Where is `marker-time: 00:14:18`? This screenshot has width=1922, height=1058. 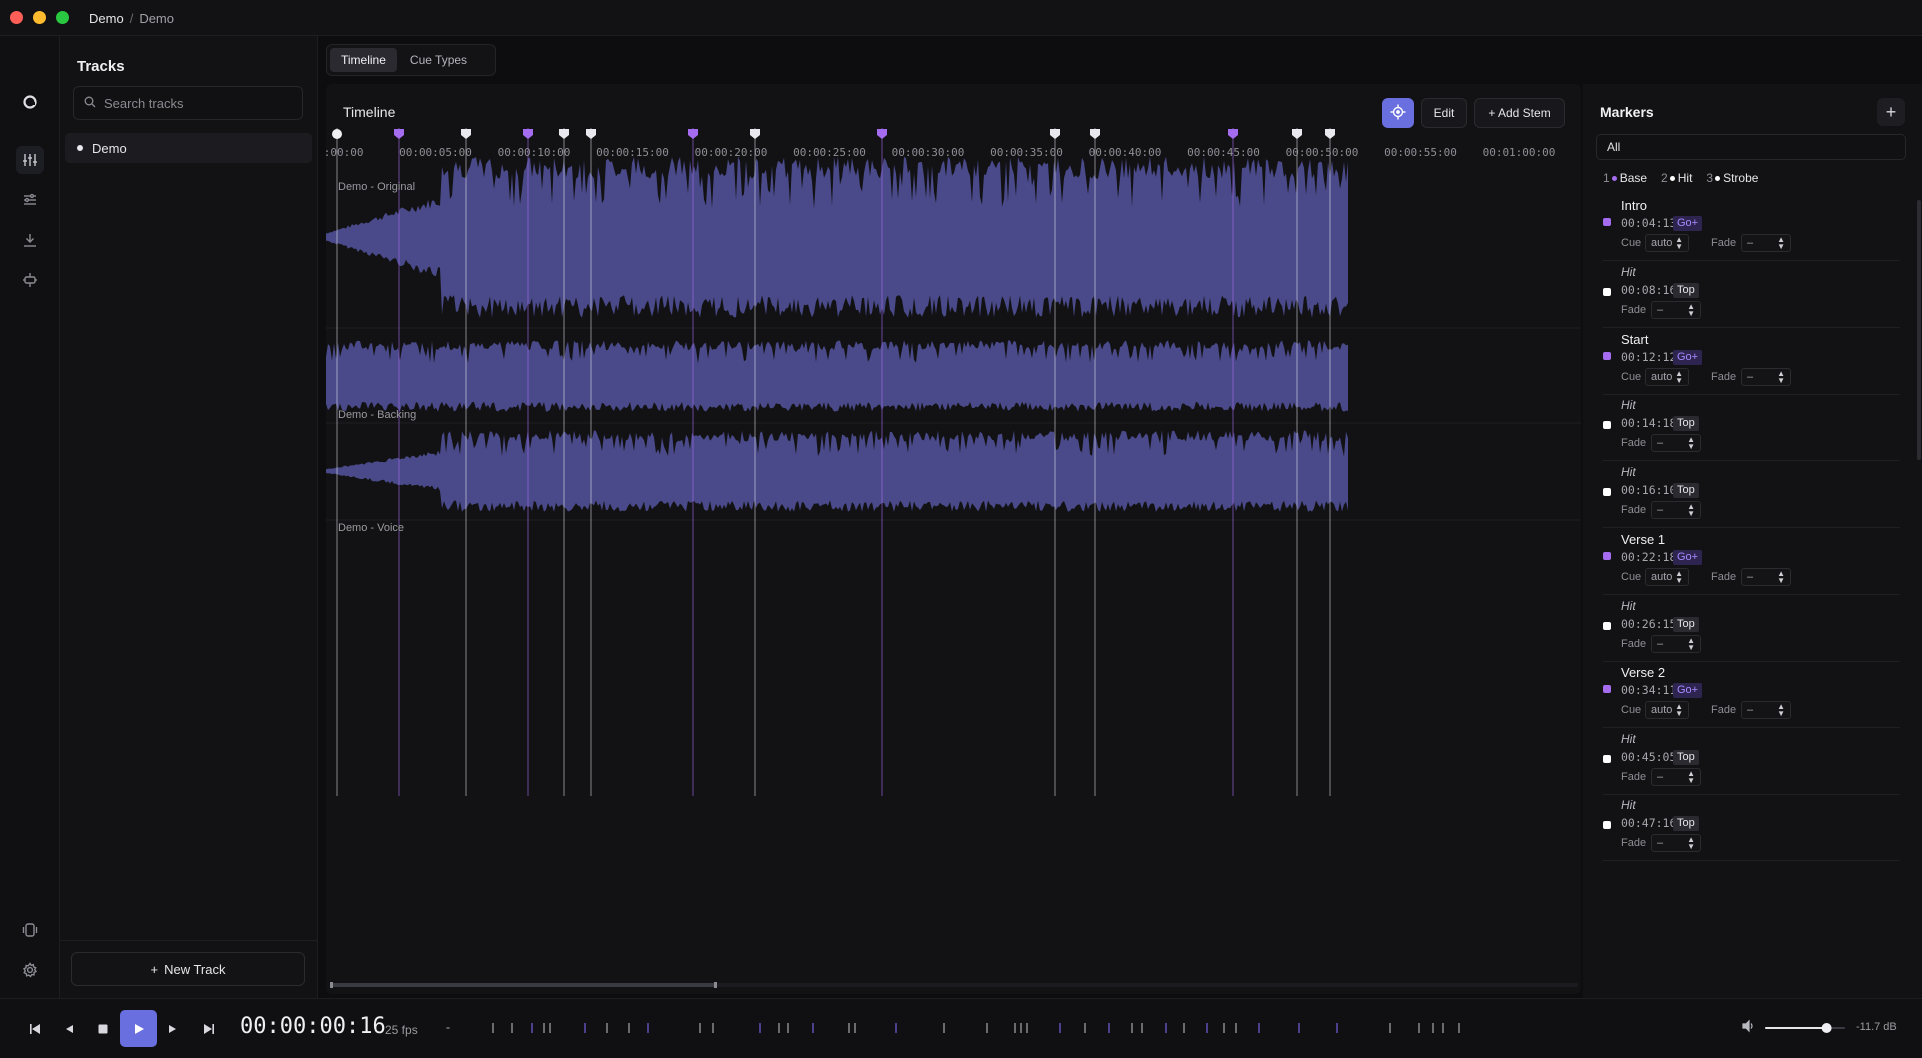
marker-time: 00:14:18 is located at coordinates (1648, 423).